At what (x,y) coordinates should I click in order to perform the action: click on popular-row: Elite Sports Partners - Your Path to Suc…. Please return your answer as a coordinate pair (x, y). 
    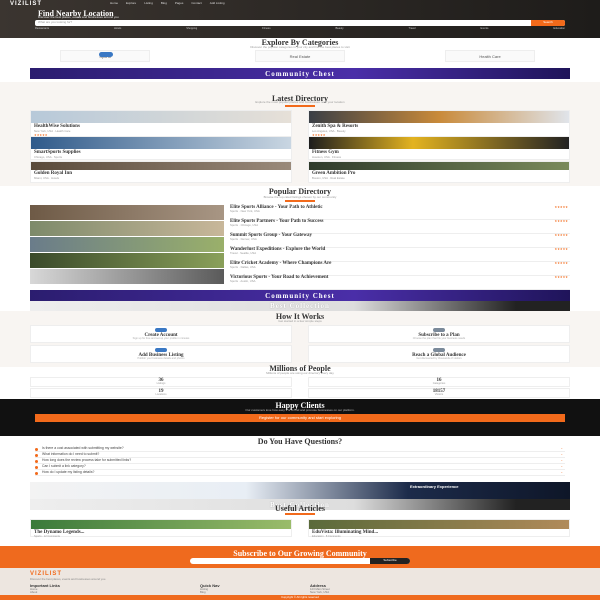
    Looking at the image, I should click on (400, 226).